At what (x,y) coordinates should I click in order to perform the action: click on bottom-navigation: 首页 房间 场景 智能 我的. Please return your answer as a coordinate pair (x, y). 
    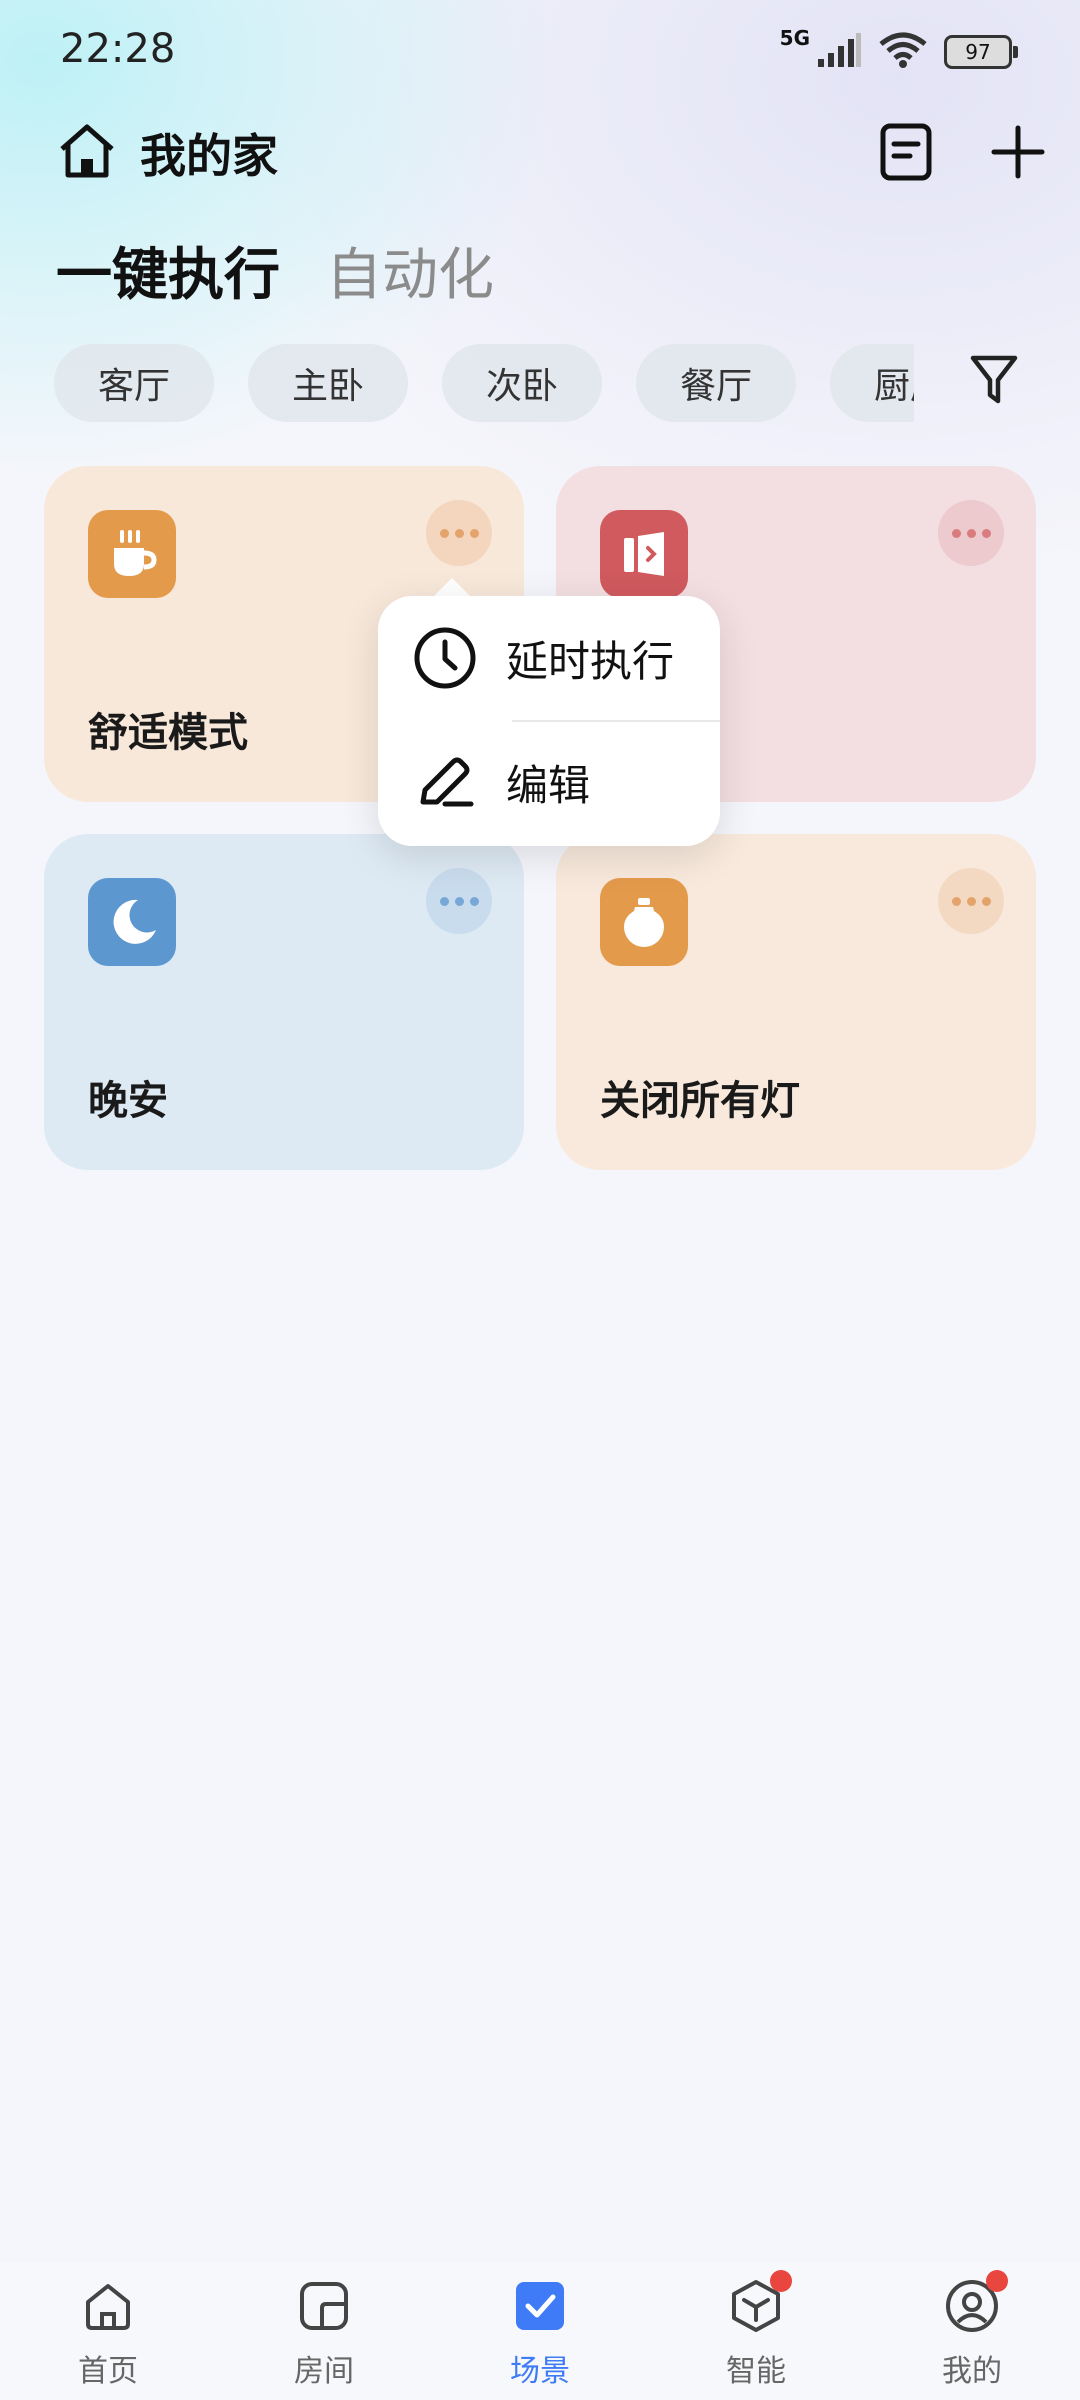
    Looking at the image, I should click on (540, 2331).